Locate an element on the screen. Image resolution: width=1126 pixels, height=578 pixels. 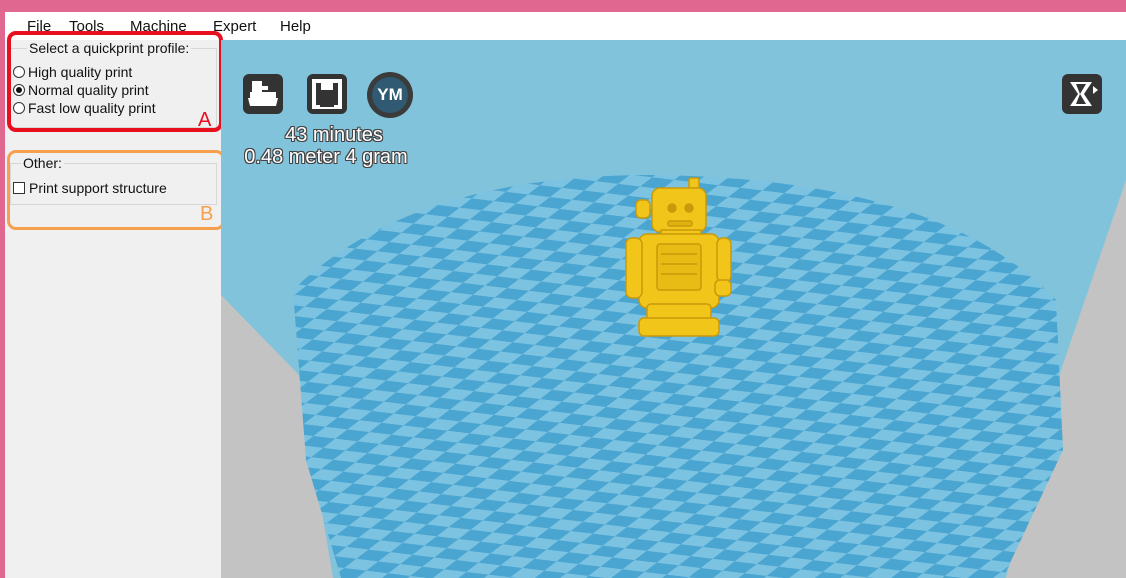
menu-help: Help is located at coordinates (295, 26).